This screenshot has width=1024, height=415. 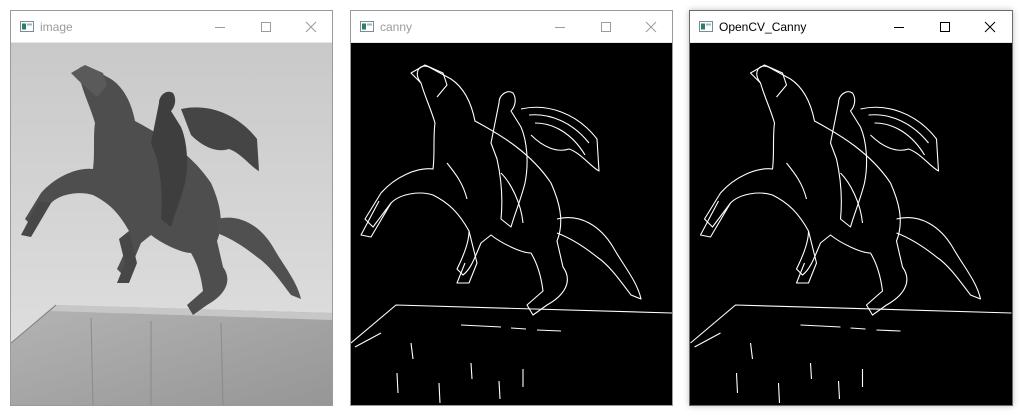 What do you see at coordinates (851, 27) in the screenshot?
I see `title-bar: OpenCV_Canny` at bounding box center [851, 27].